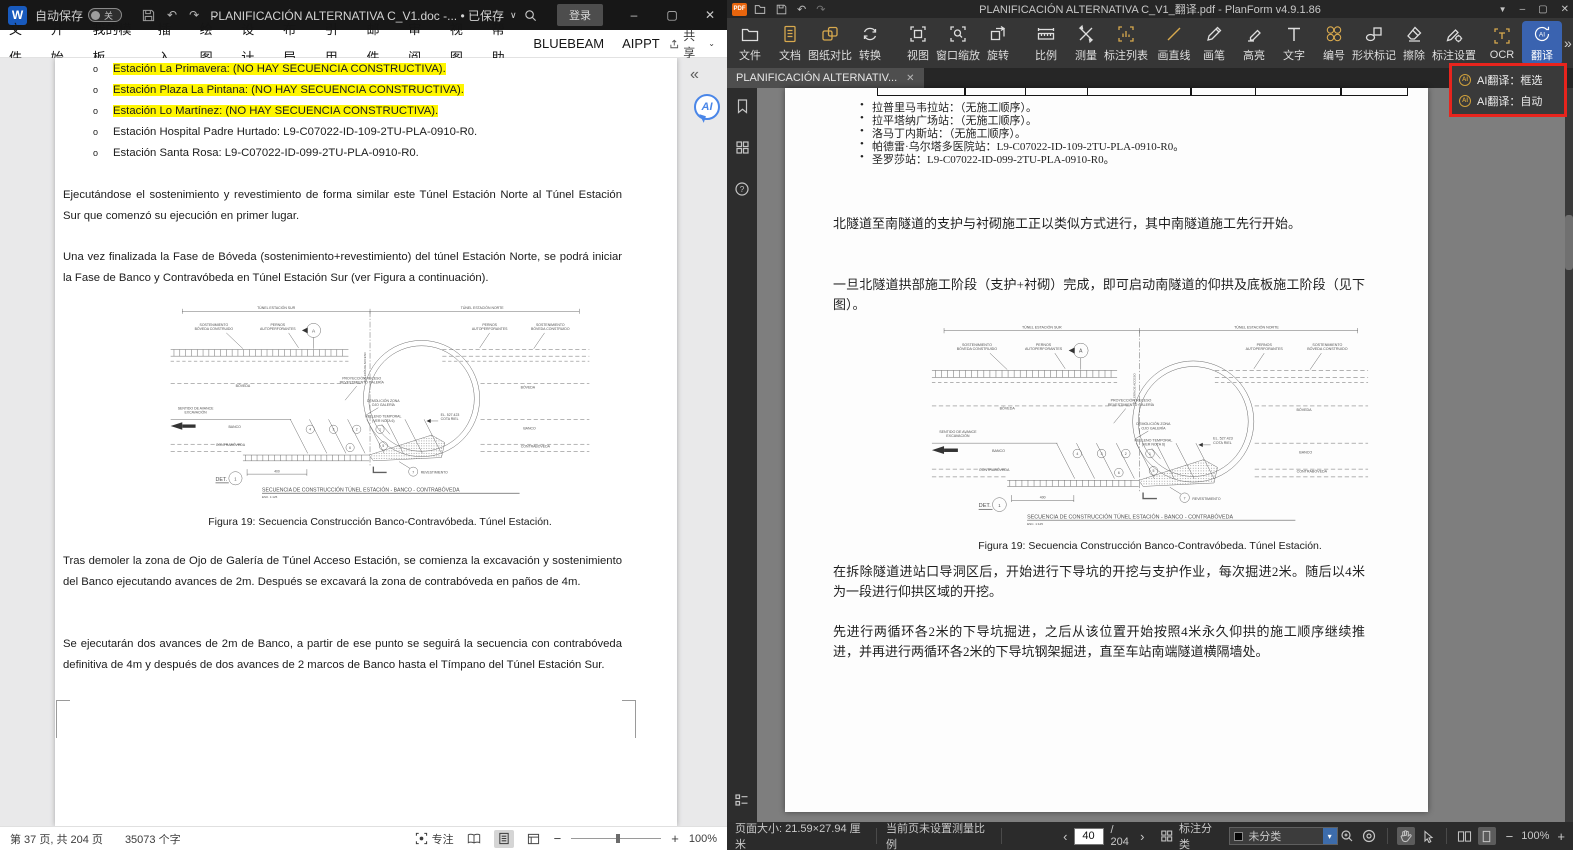  What do you see at coordinates (1568, 43) in the screenshot?
I see `toolbar-overflow-icon: »` at bounding box center [1568, 43].